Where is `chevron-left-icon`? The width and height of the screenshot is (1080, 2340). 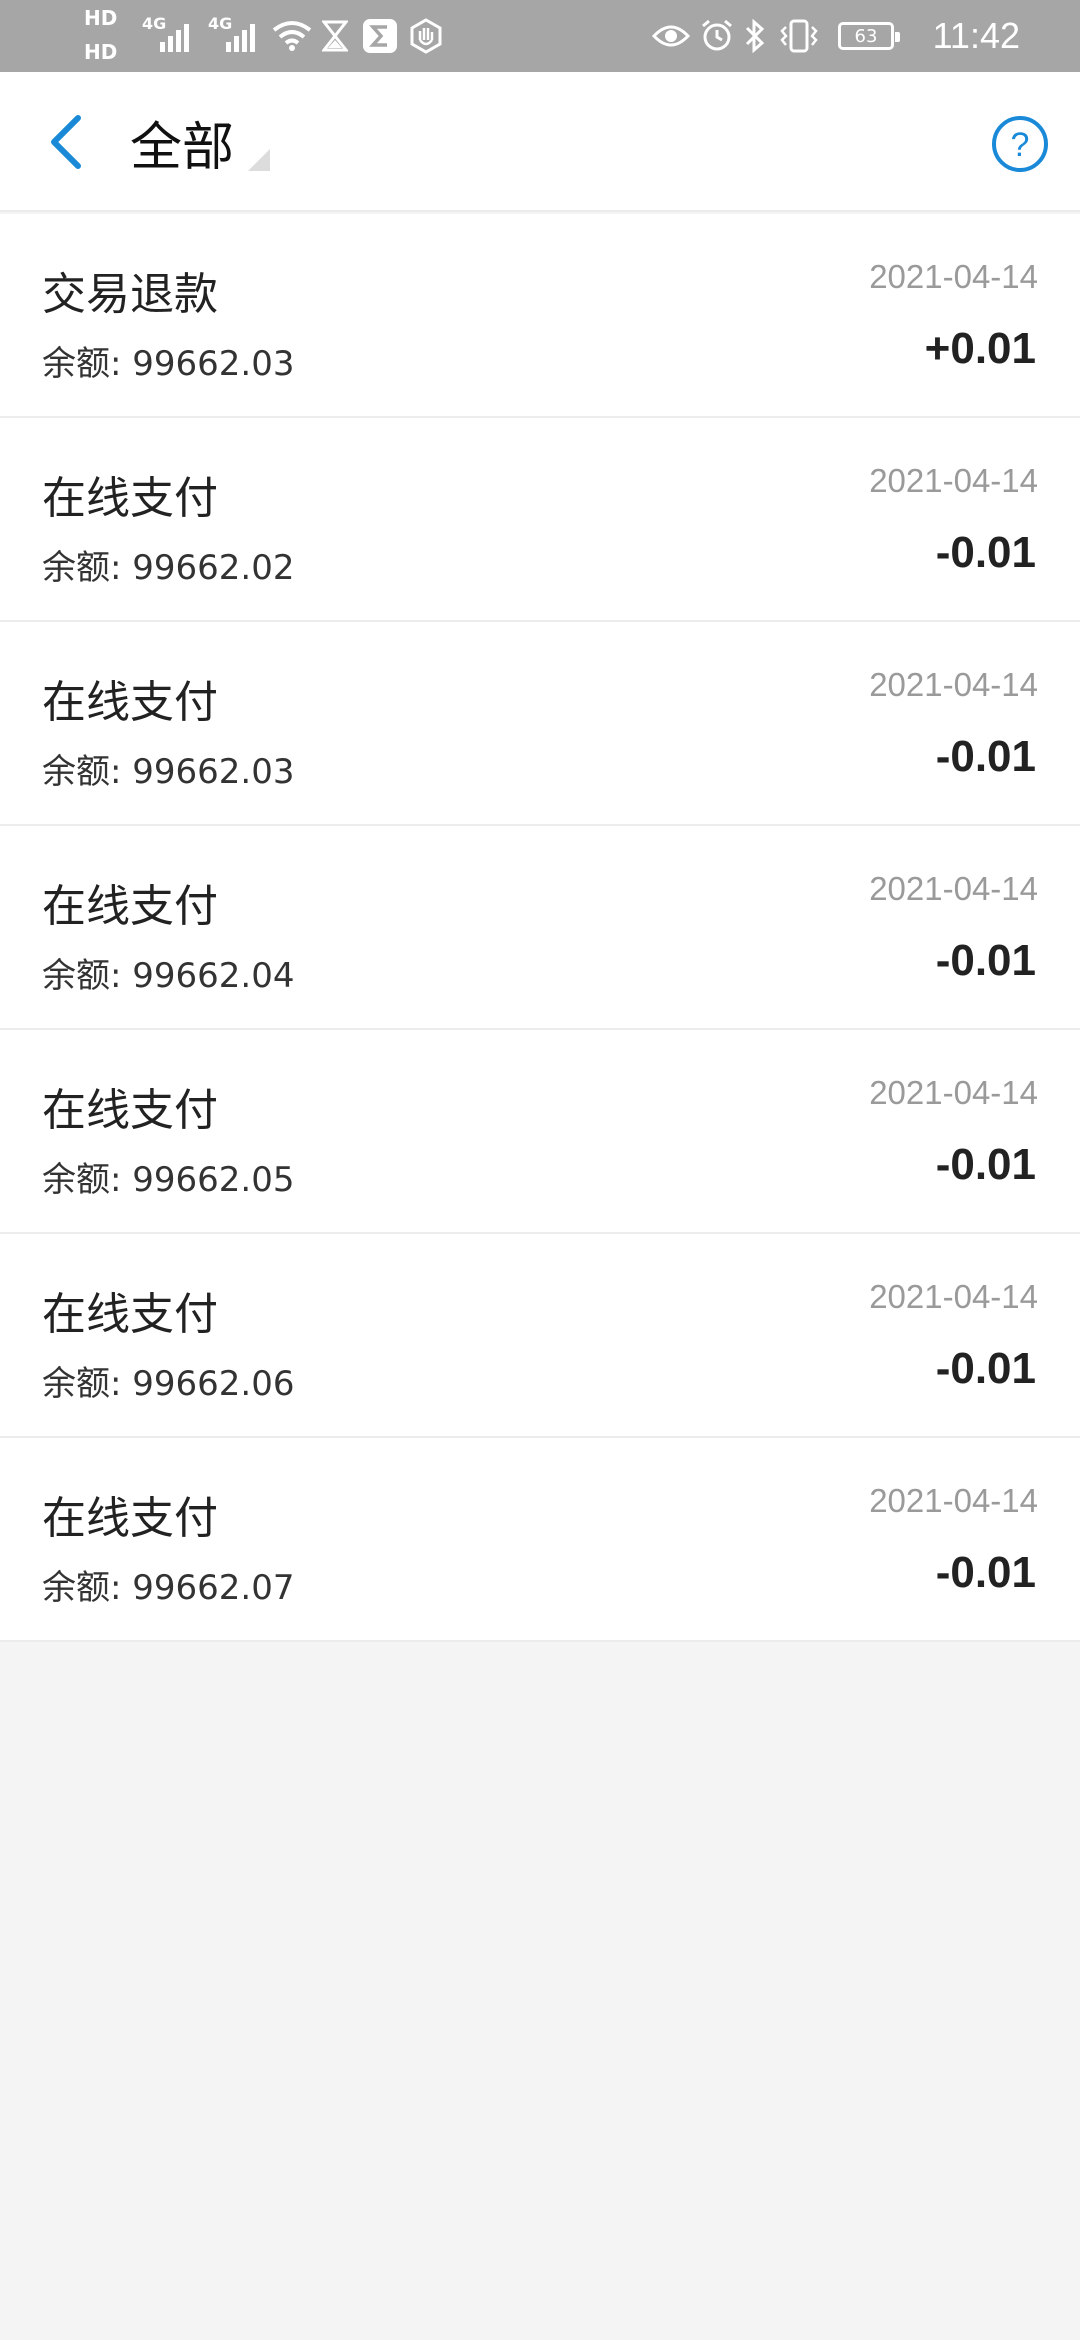
chevron-left-icon is located at coordinates (66, 142).